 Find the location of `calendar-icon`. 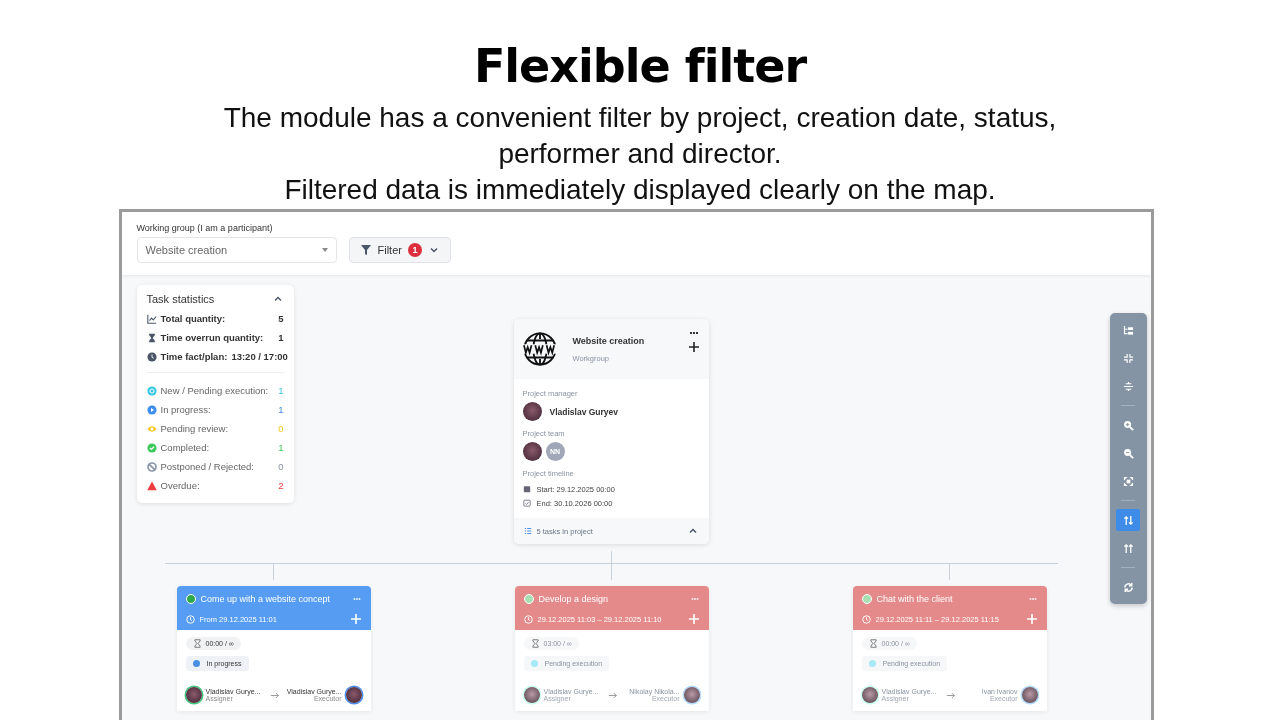

calendar-icon is located at coordinates (526, 489).